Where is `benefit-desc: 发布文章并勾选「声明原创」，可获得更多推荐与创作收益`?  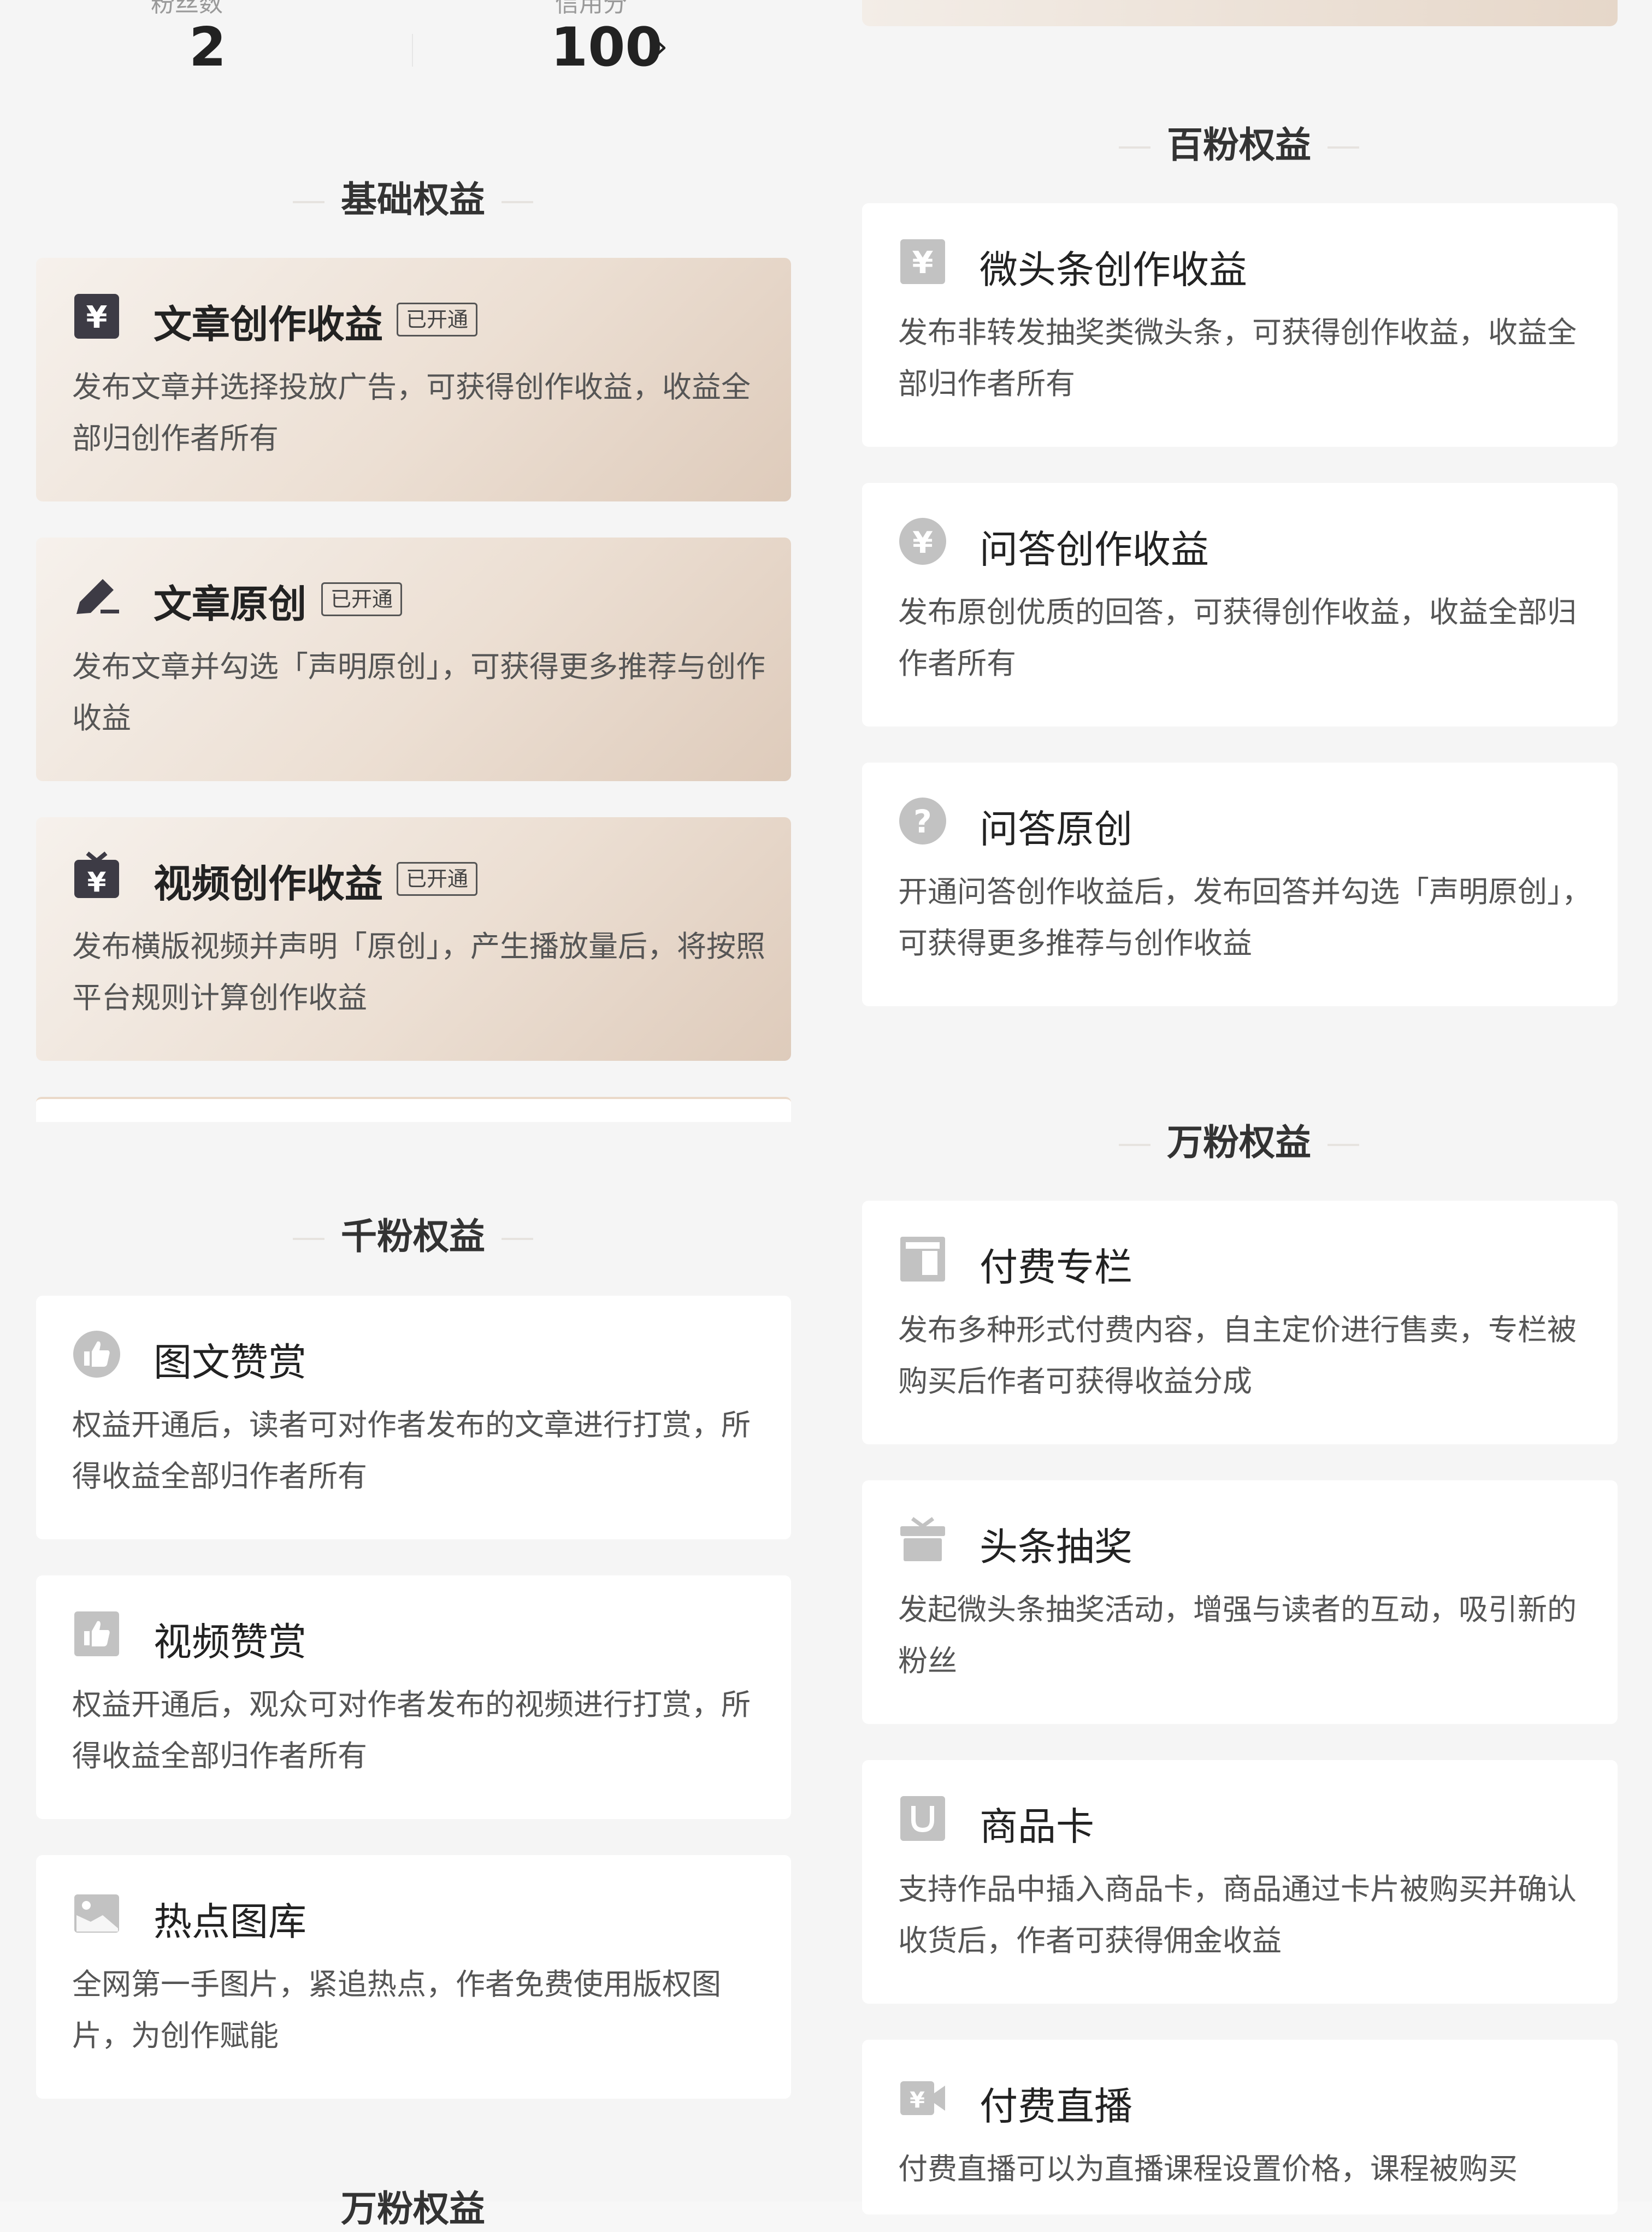 benefit-desc: 发布文章并勾选「声明原创」，可获得更多推荐与创作收益 is located at coordinates (418, 692).